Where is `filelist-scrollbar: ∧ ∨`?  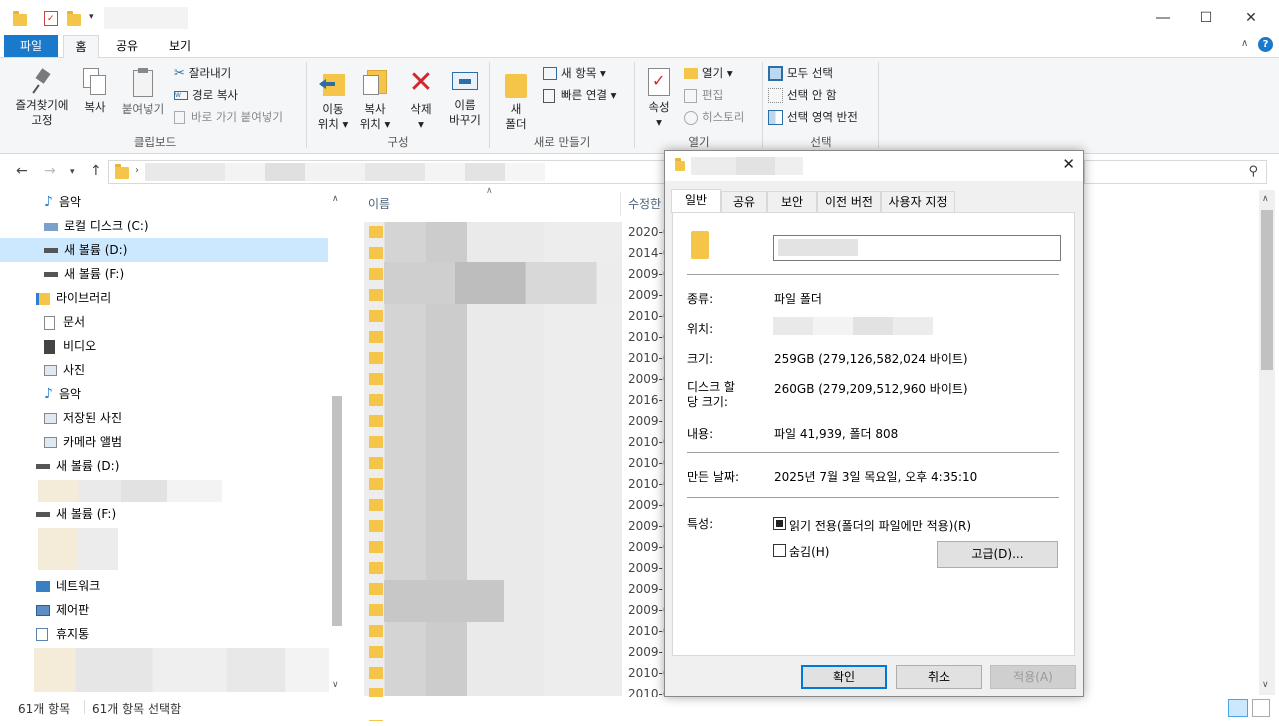
filelist-scrollbar: ∧ ∨ is located at coordinates (1267, 442).